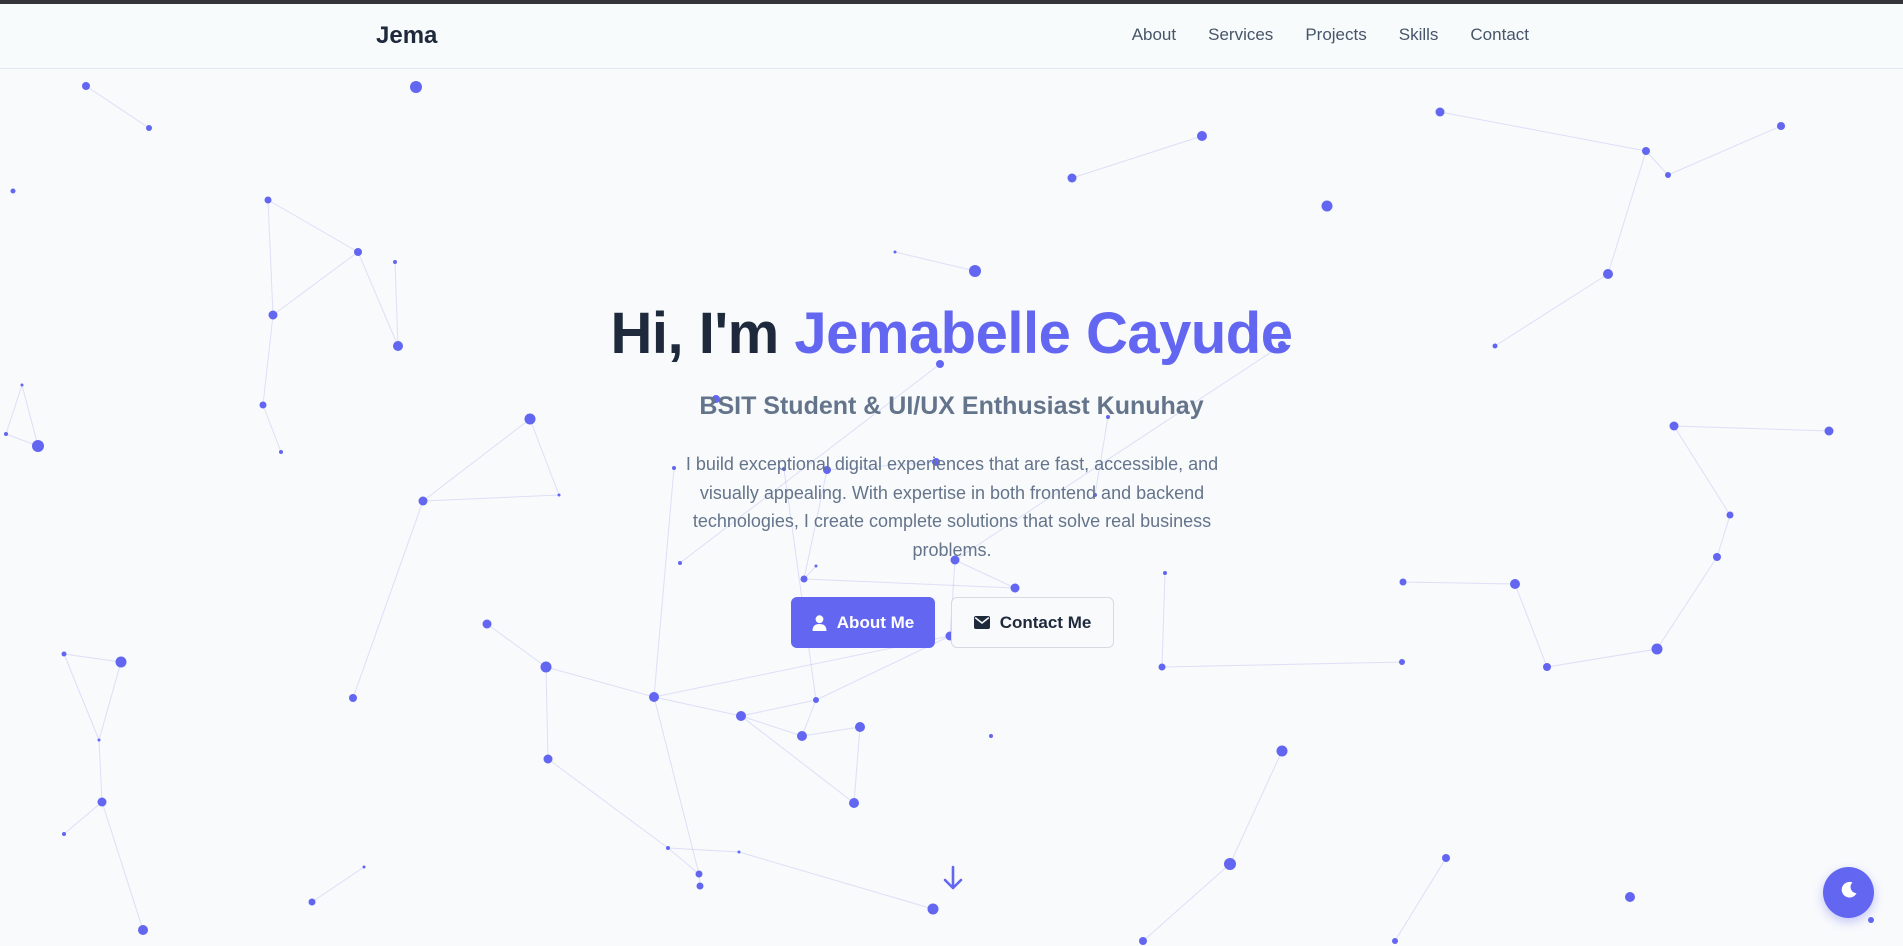  I want to click on contact-me-button: Contact Me, so click(1032, 622).